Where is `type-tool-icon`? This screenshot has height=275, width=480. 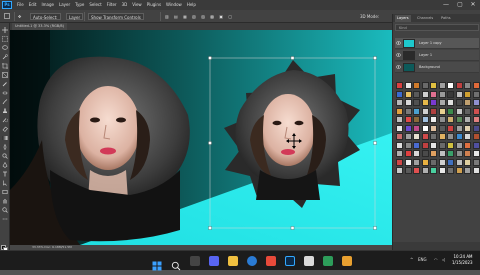
type-tool-icon is located at coordinates (5, 174).